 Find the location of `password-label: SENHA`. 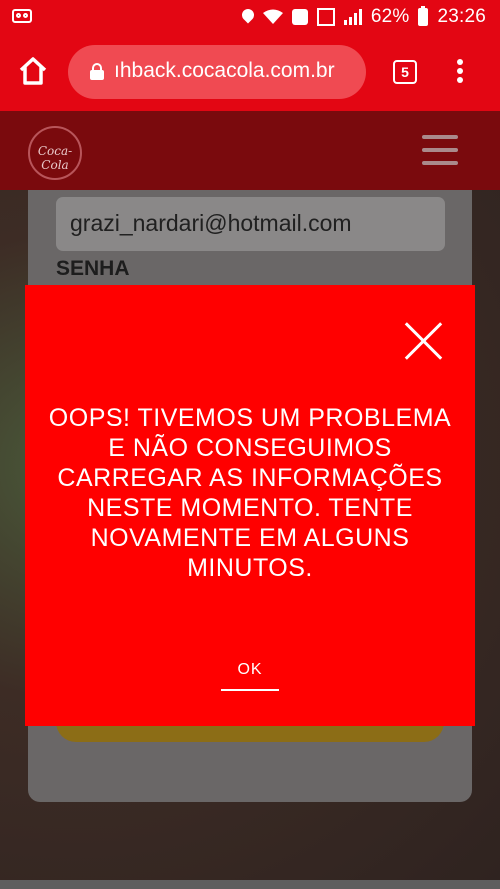

password-label: SENHA is located at coordinates (93, 268).